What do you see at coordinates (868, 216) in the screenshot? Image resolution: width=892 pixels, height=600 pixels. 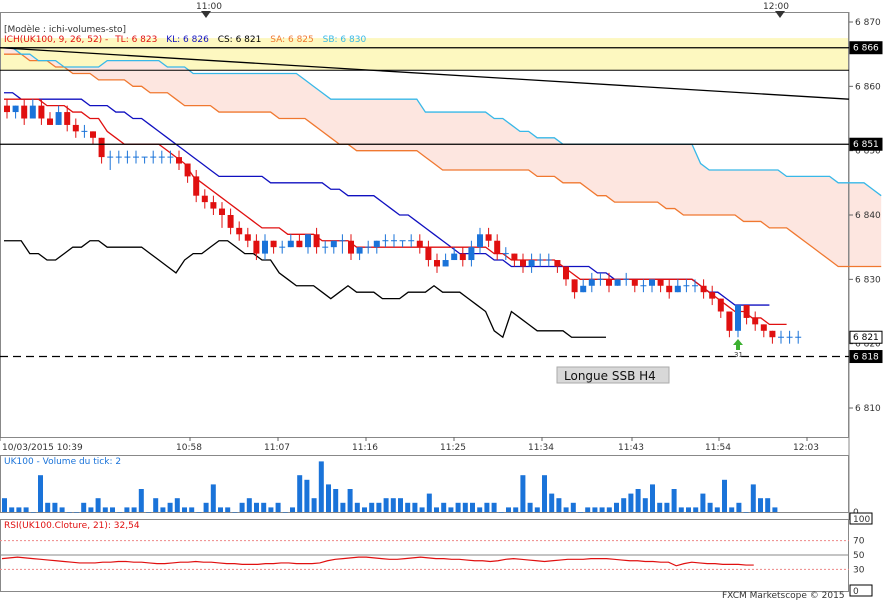 I see `price-tick-label: 6 840` at bounding box center [868, 216].